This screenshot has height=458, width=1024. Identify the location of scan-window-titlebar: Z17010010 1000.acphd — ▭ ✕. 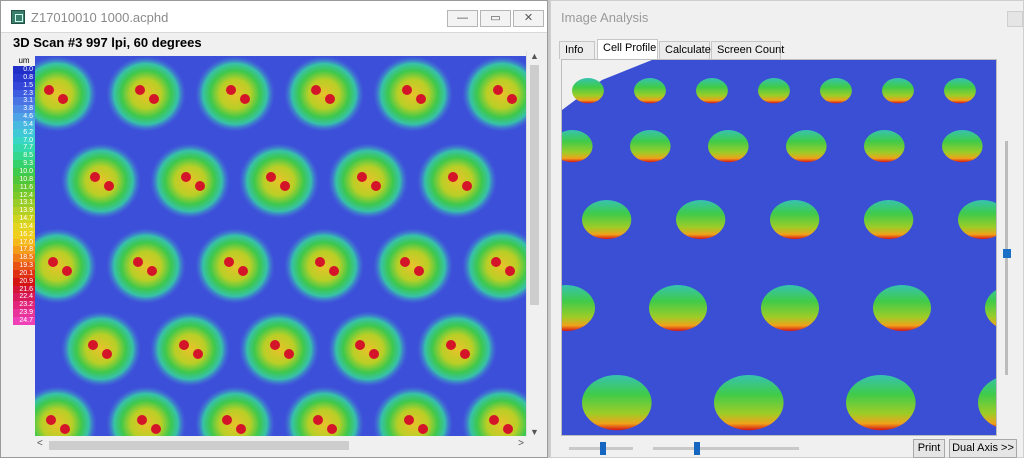
(274, 17).